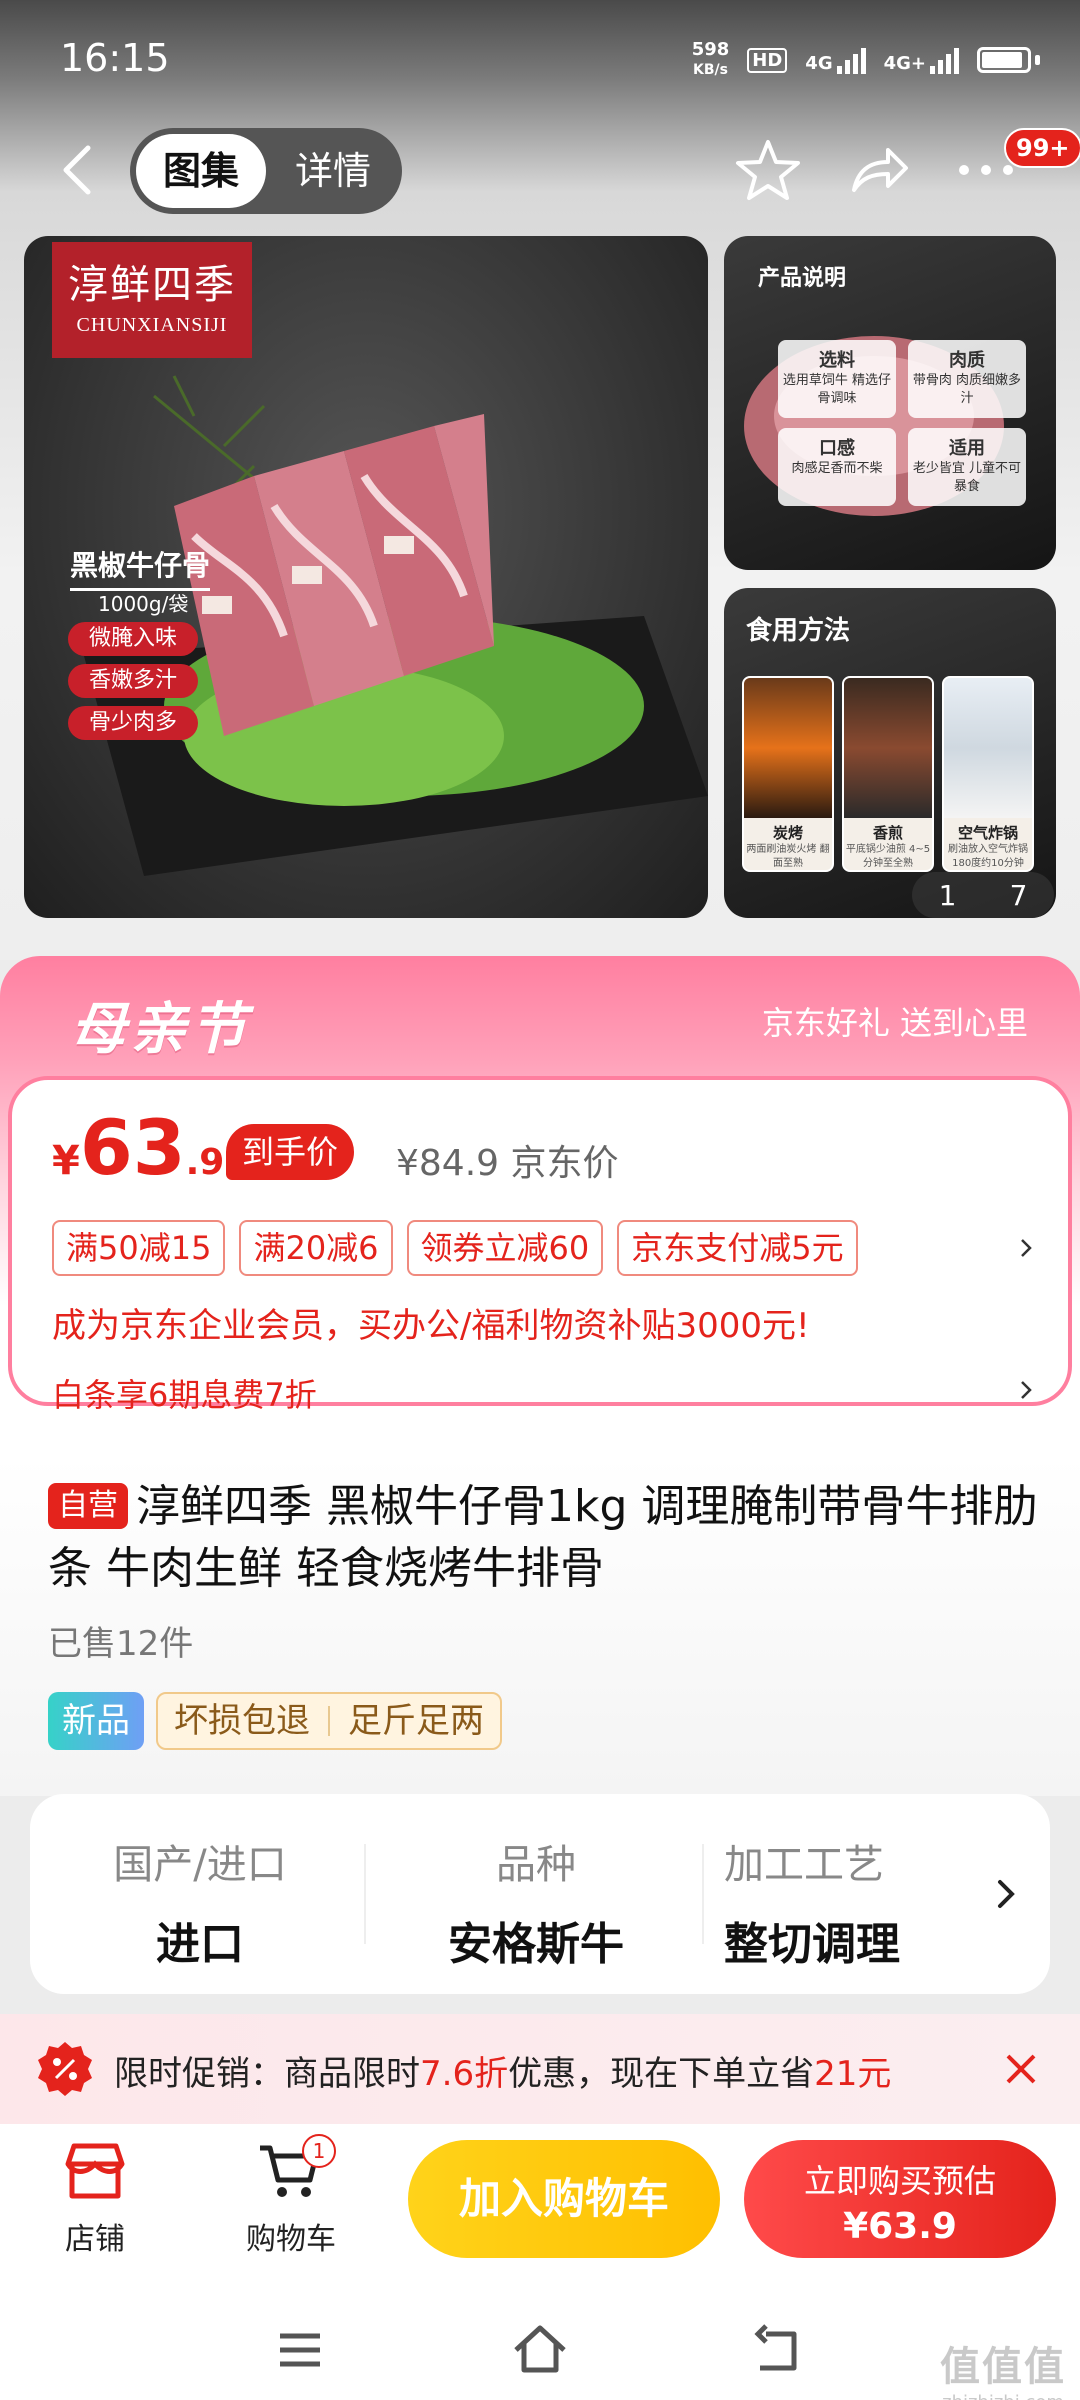 The width and height of the screenshot is (1080, 2400). Describe the element at coordinates (1004, 60) in the screenshot. I see `battery-icon` at that location.